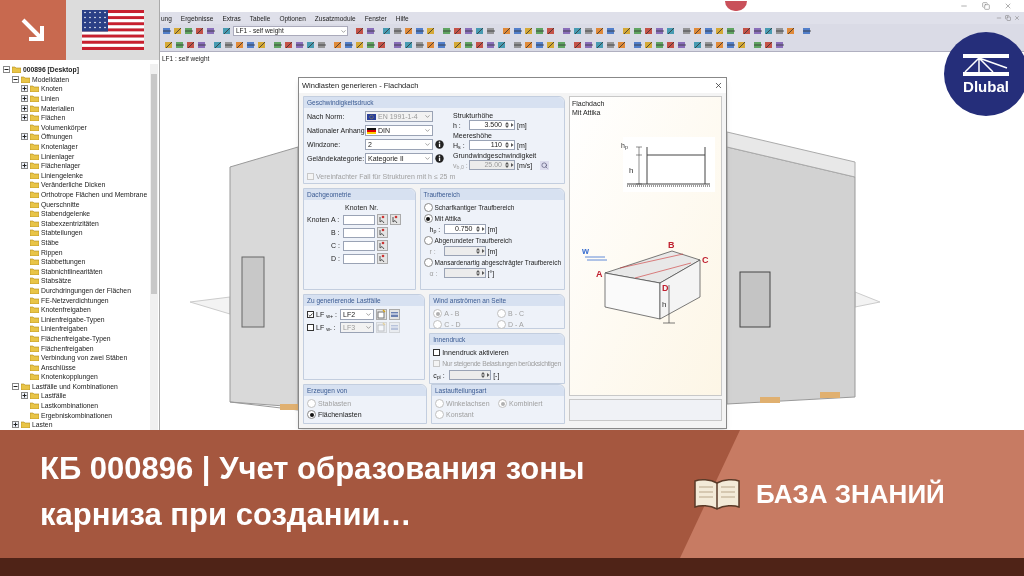  Describe the element at coordinates (381, 314) in the screenshot. I see `new-load-case-icon` at that location.